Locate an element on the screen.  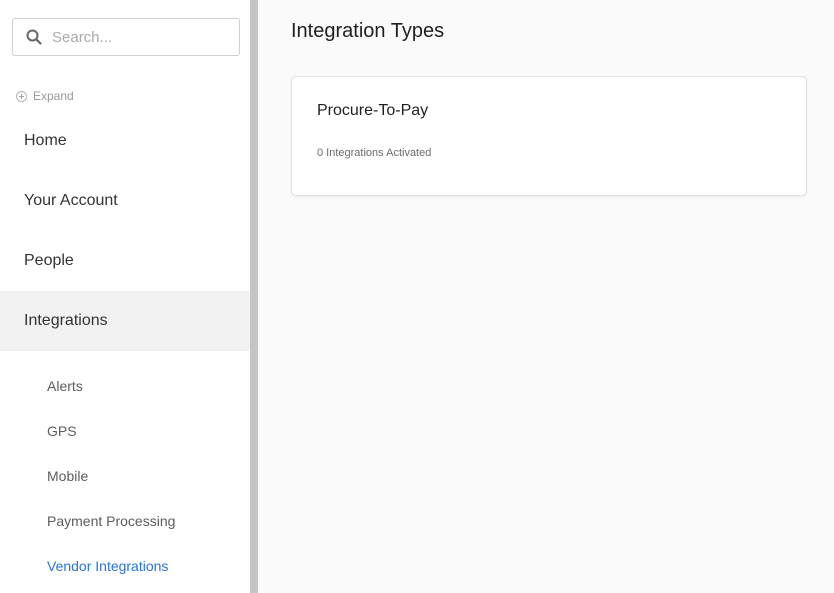
search-icon is located at coordinates (34, 37).